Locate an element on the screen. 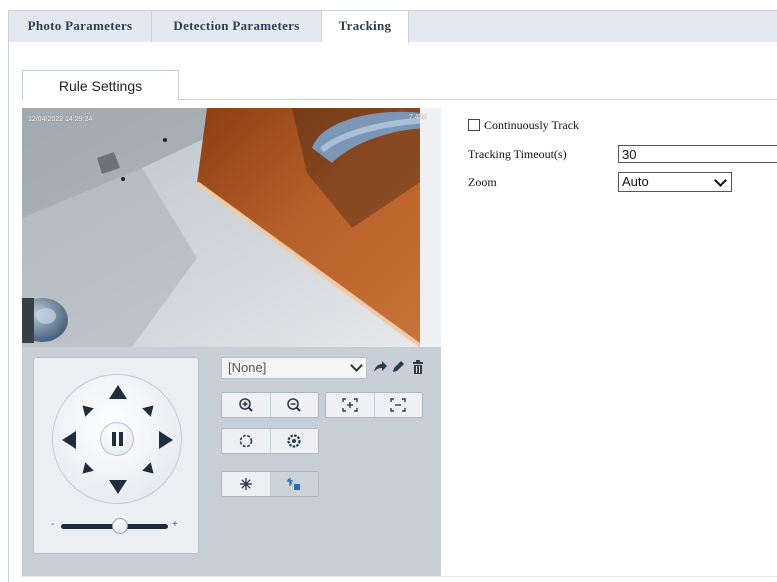  iris-close-icon is located at coordinates (294, 441).